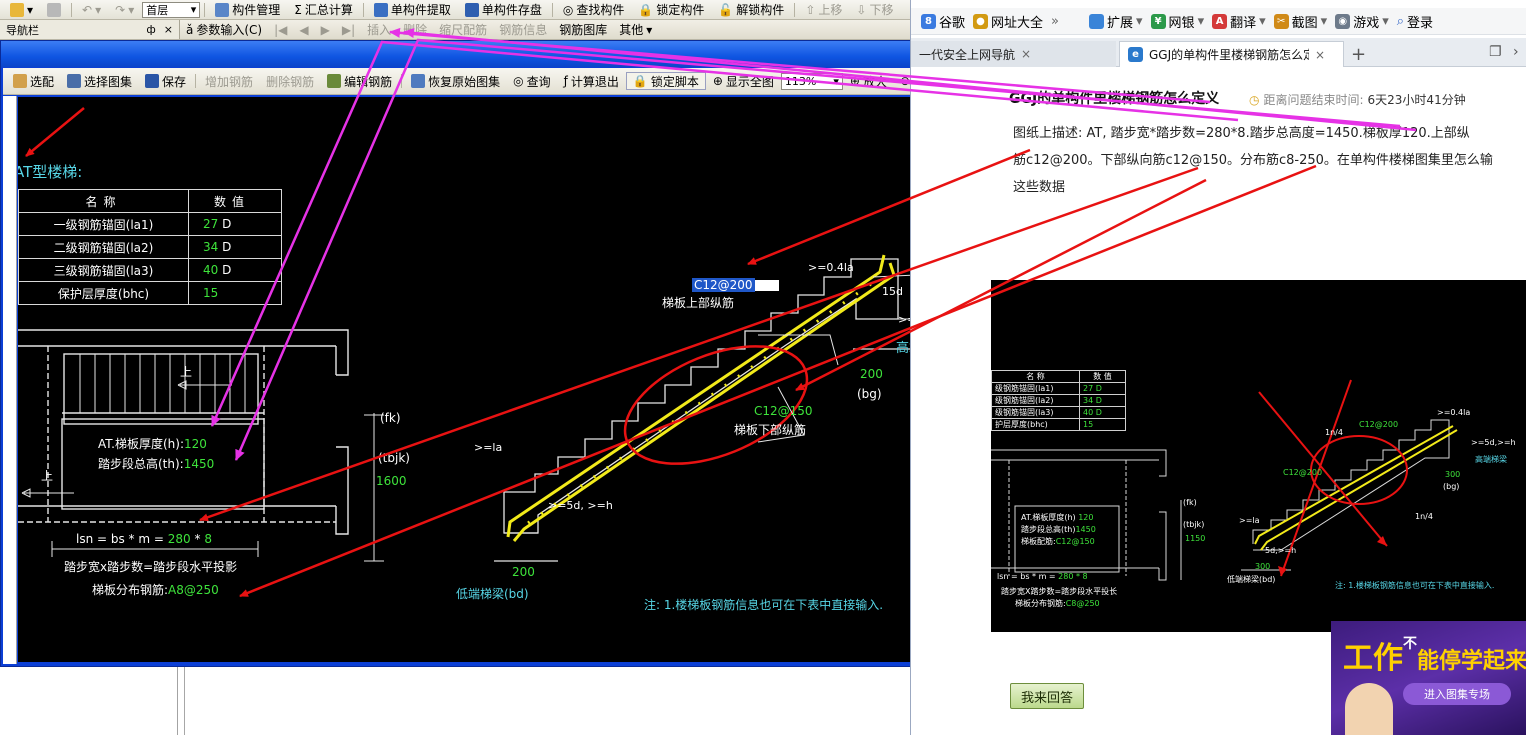 The image size is (1526, 735). I want to click on select-atlas-button: 选择图集, so click(99, 81).